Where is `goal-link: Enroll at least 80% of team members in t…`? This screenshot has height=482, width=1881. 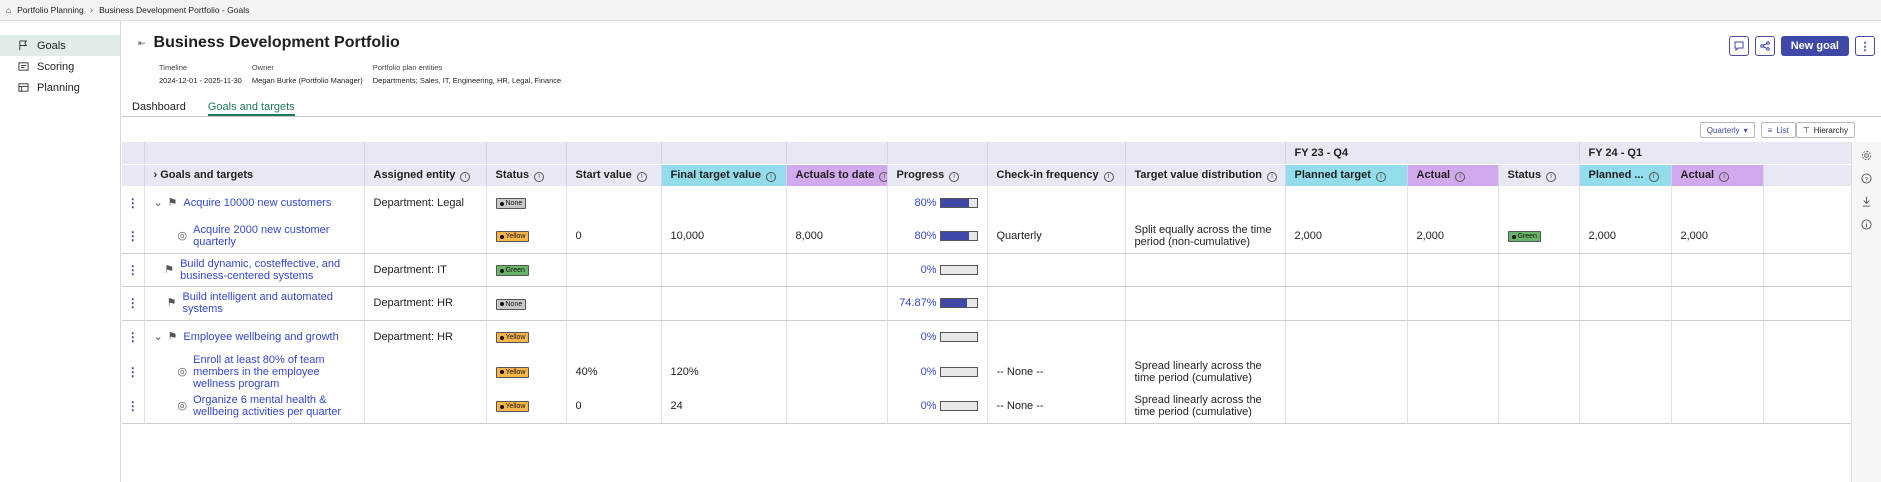
goal-link: Enroll at least 80% of team members in t… is located at coordinates (273, 372).